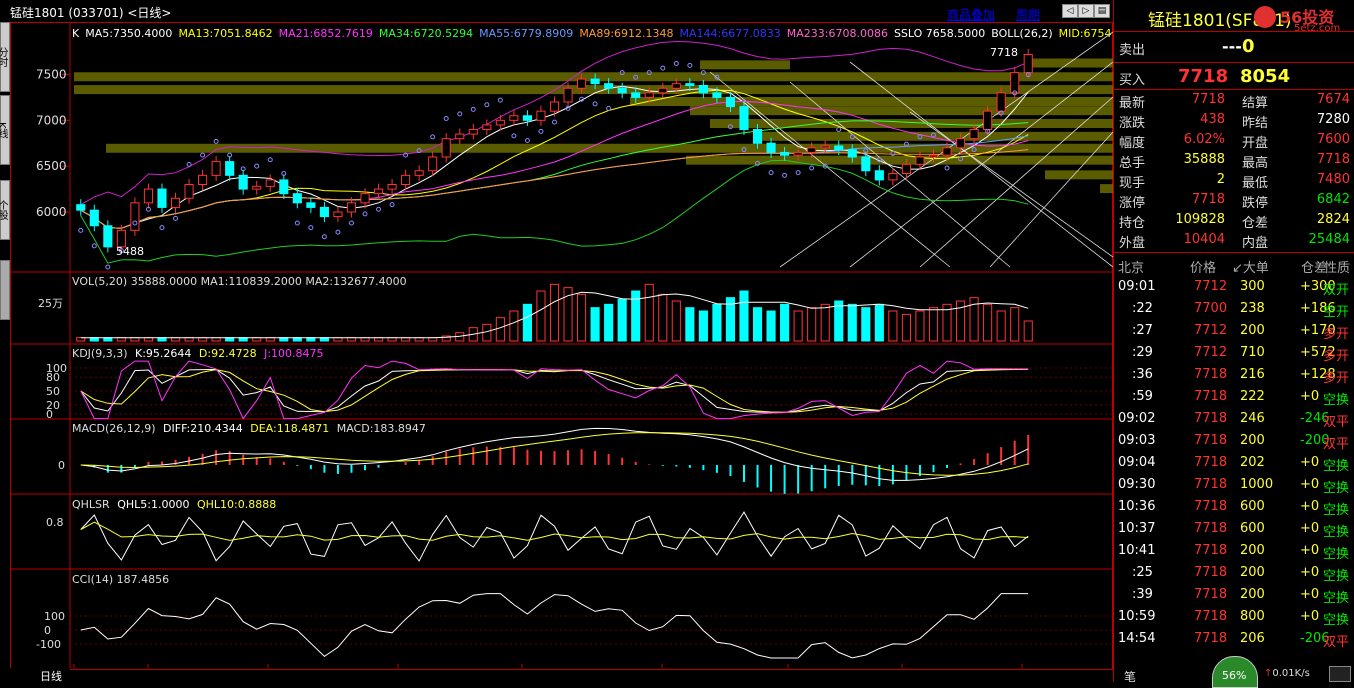 The image size is (1354, 688). Describe the element at coordinates (626, 33) in the screenshot. I see `indicator-6: MA89:6912.1348` at that location.